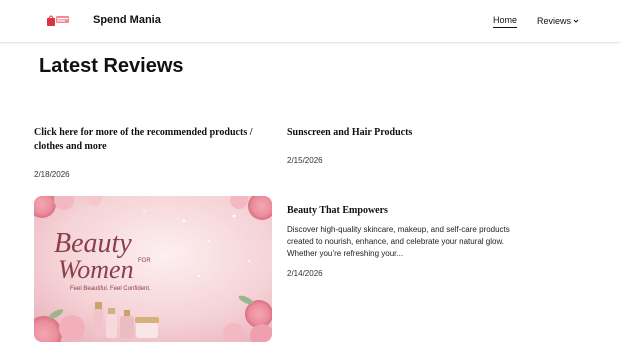 The image size is (620, 343). I want to click on post-date: 2/15/2026, so click(305, 160).